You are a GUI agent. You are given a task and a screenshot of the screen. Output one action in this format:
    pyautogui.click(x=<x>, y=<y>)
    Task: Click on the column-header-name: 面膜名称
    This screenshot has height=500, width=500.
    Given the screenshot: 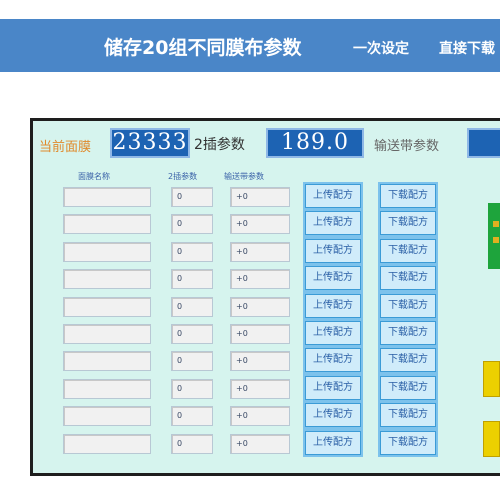 What is the action you would take?
    pyautogui.click(x=94, y=176)
    